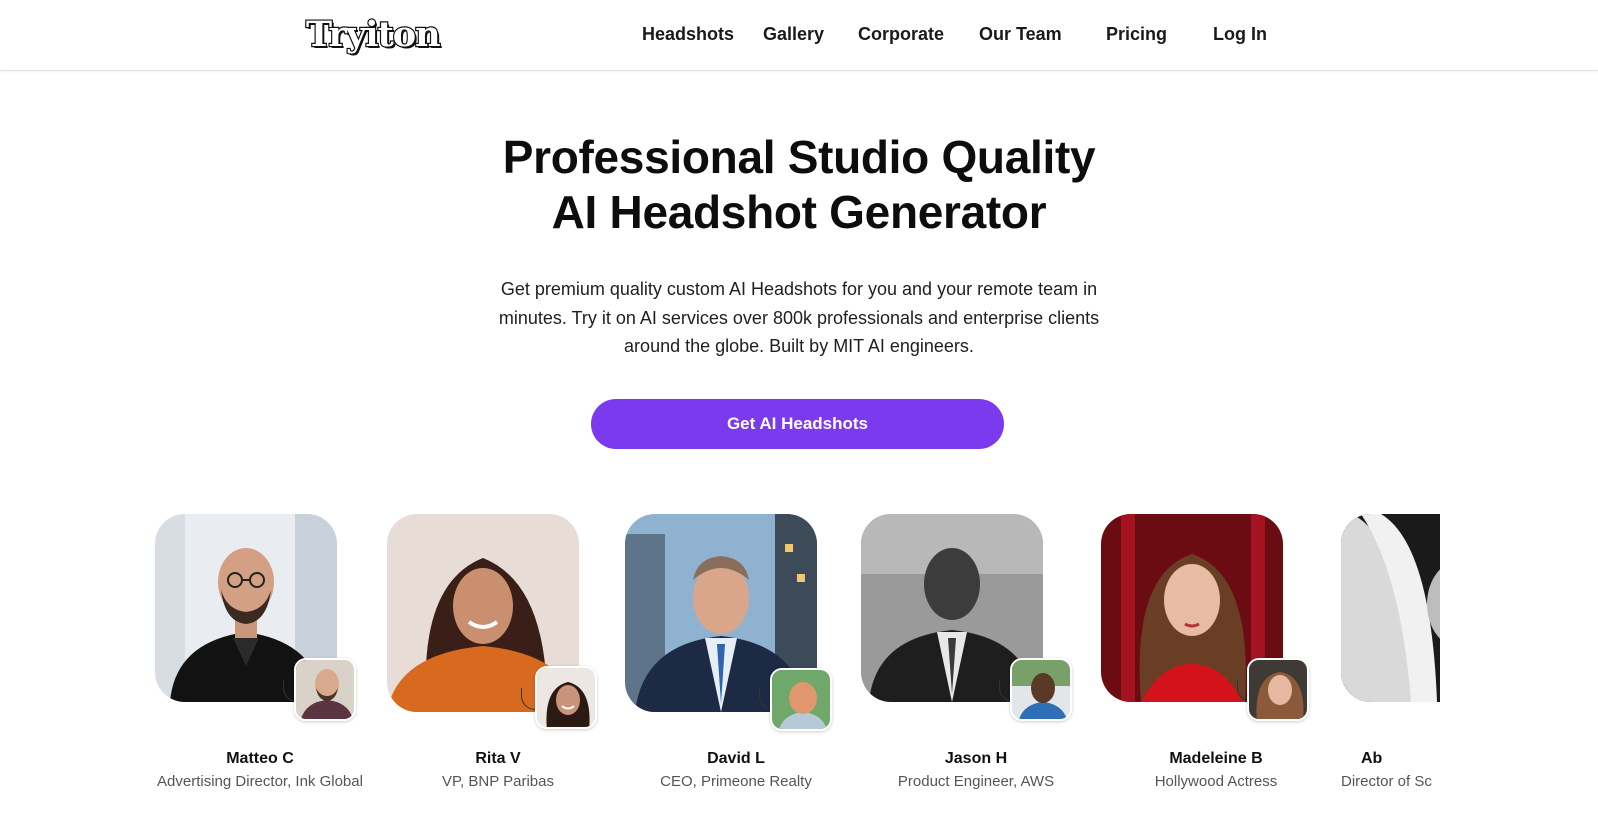 Image resolution: width=1598 pixels, height=830 pixels. I want to click on testimonial-name: Madeleine B, so click(1216, 758).